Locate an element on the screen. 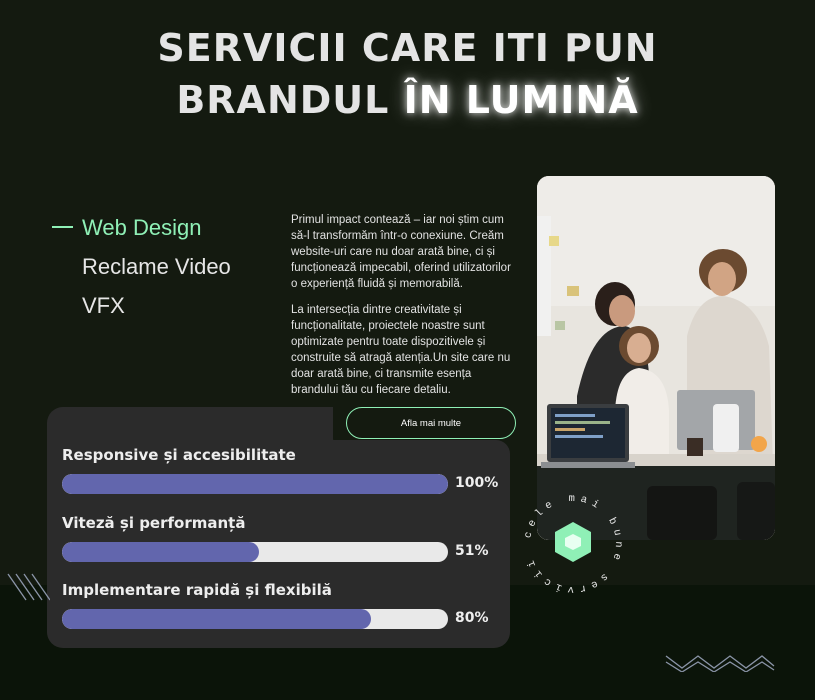 The height and width of the screenshot is (700, 815). stat-label-responsive: Responsive și accesibilitate is located at coordinates (179, 455).